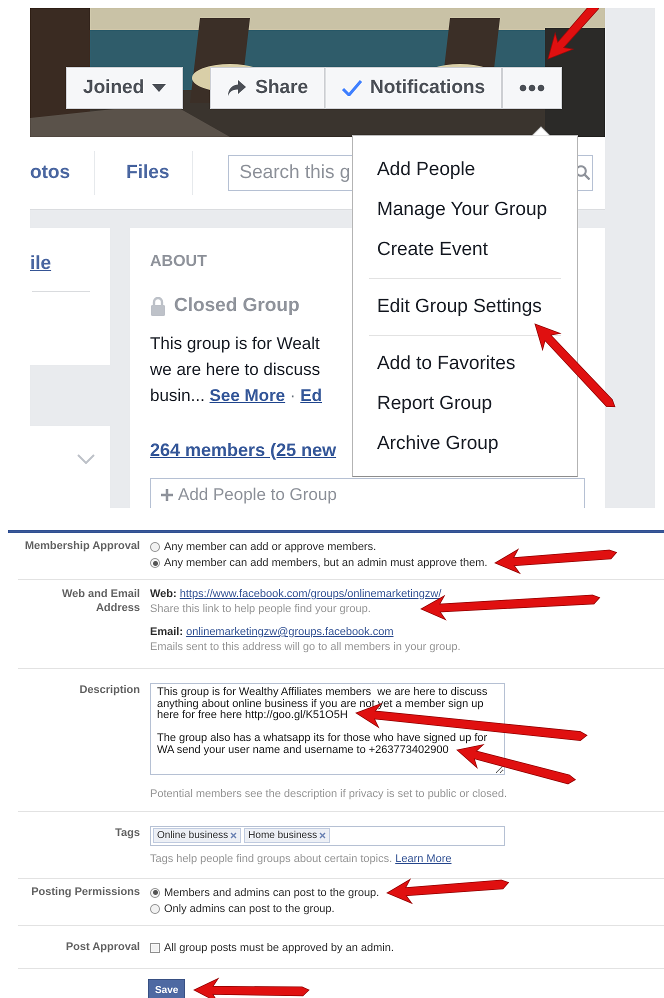 This screenshot has height=998, width=664. What do you see at coordinates (109, 690) in the screenshot?
I see `field-label: Description` at bounding box center [109, 690].